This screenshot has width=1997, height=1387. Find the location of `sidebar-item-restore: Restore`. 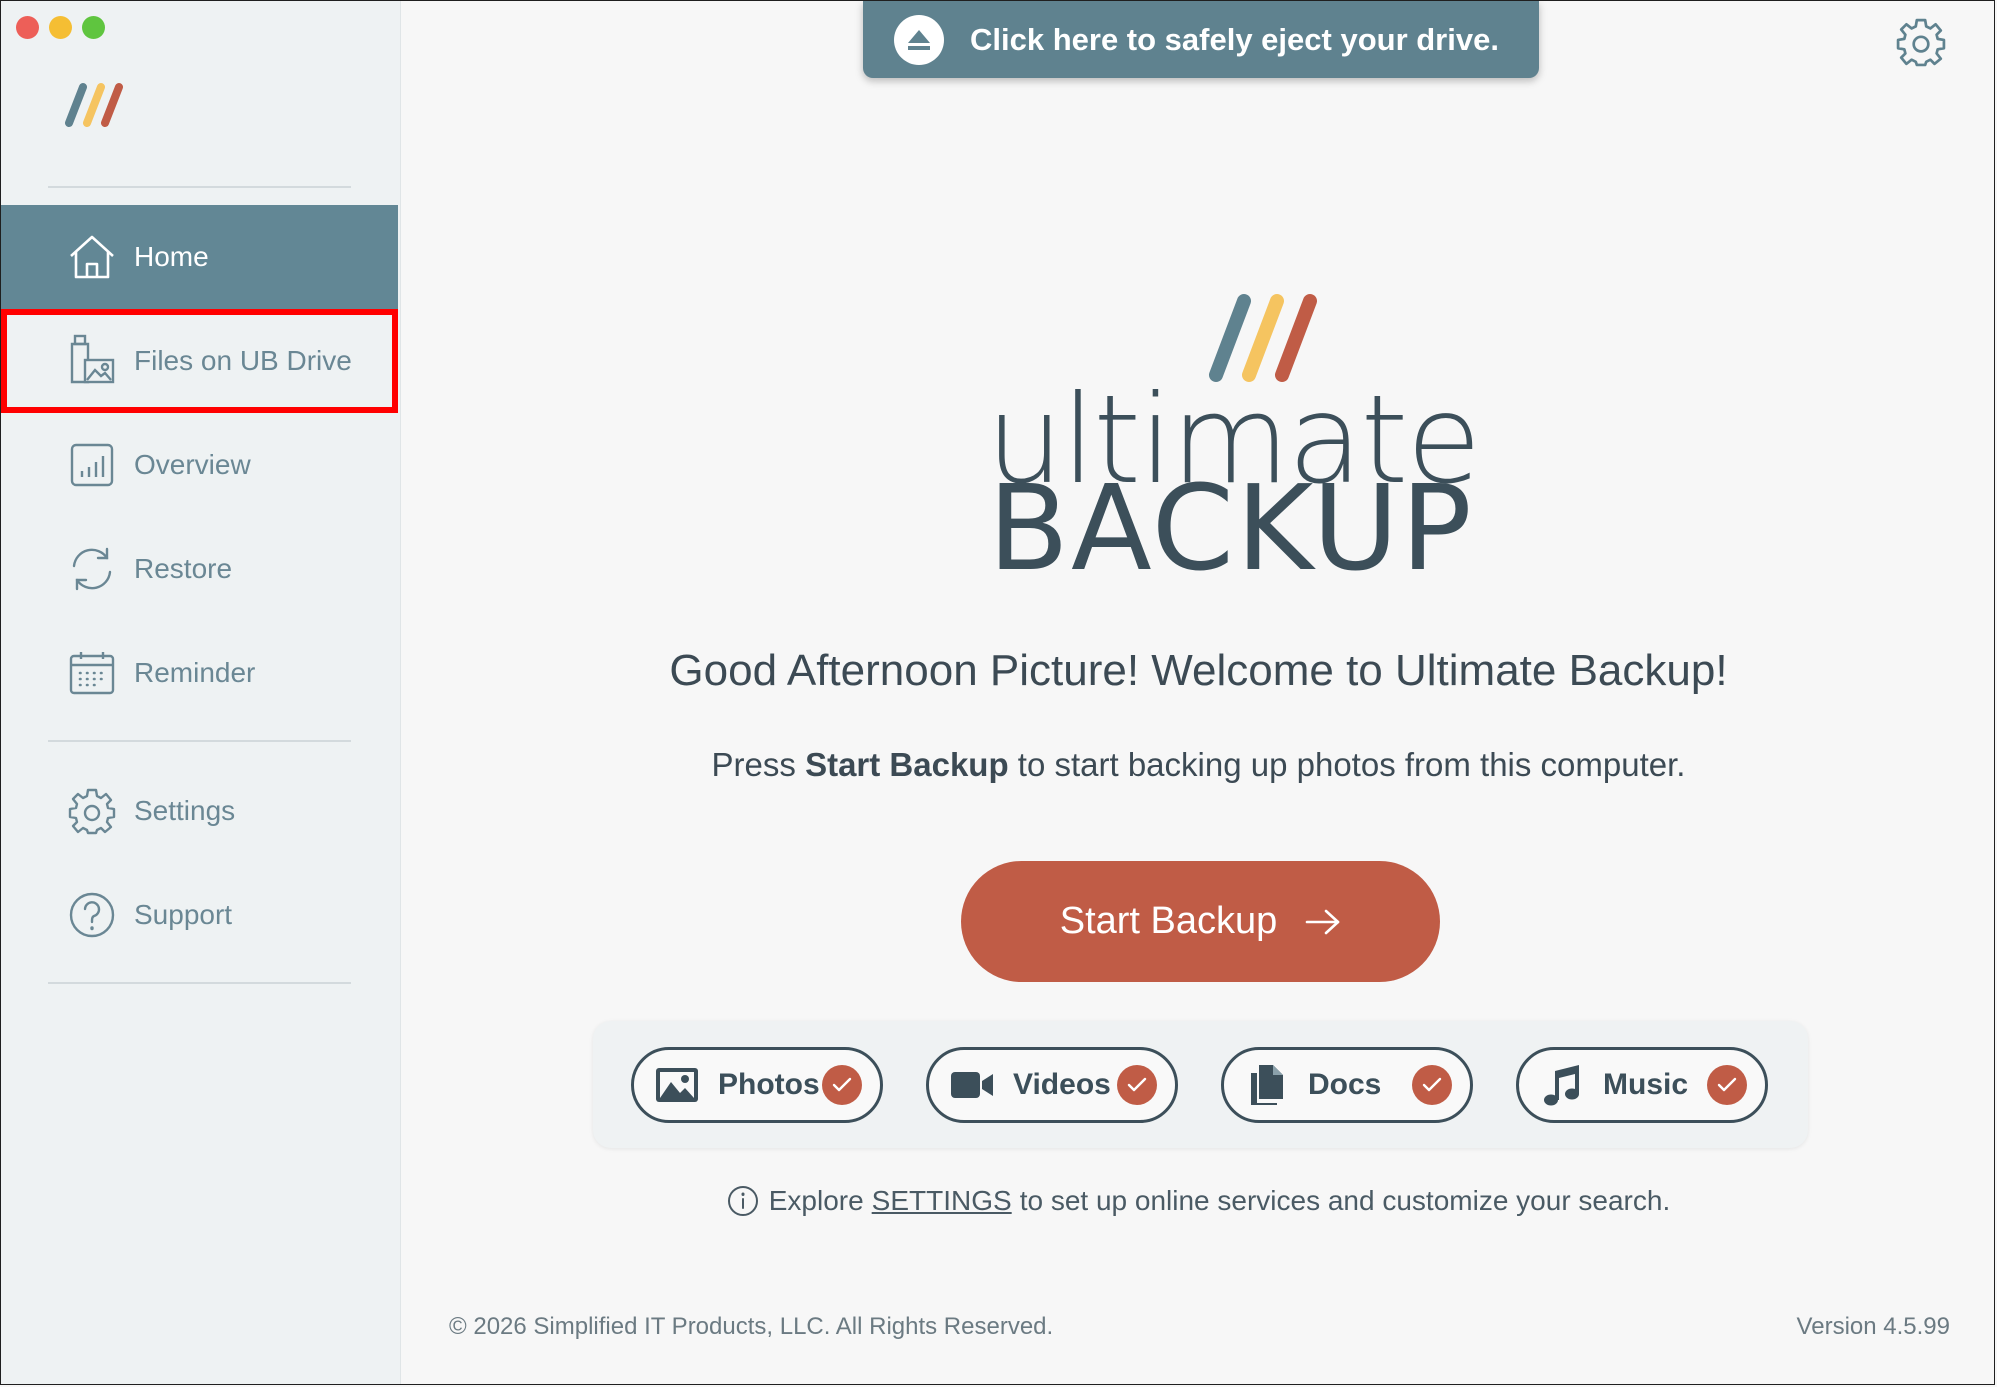

sidebar-item-restore: Restore is located at coordinates (199, 569).